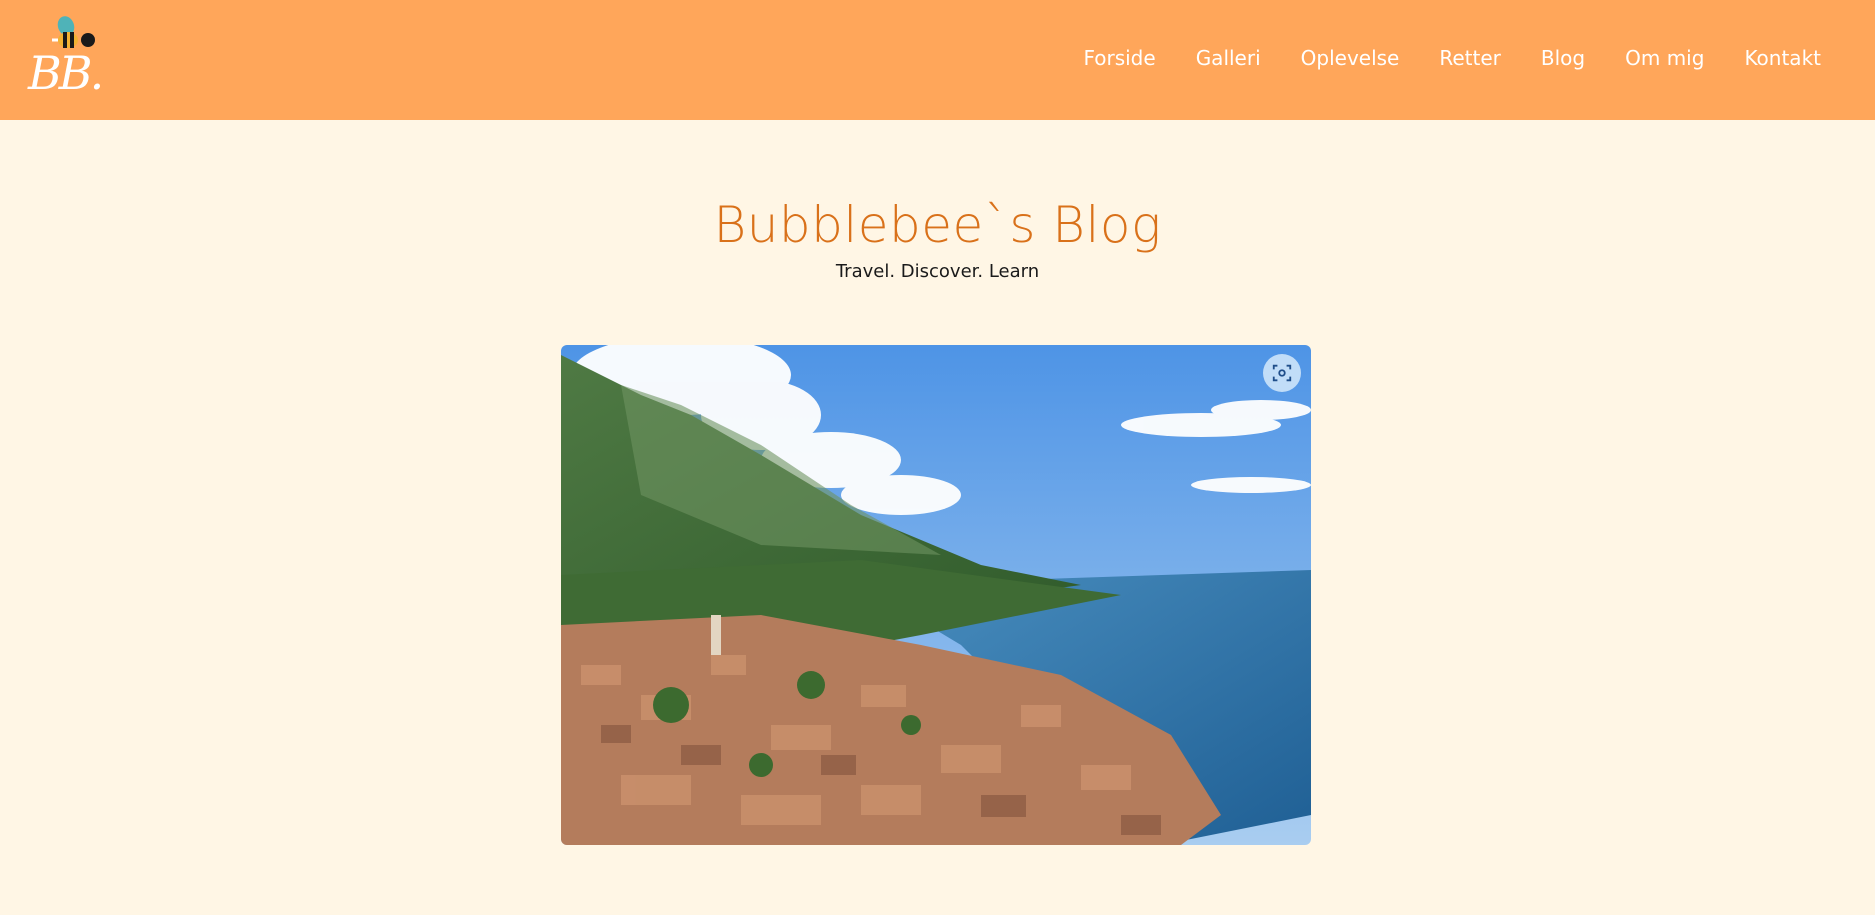 This screenshot has width=1875, height=915. What do you see at coordinates (937, 271) in the screenshot?
I see `page-subtitle: Travel. Discover. Learn` at bounding box center [937, 271].